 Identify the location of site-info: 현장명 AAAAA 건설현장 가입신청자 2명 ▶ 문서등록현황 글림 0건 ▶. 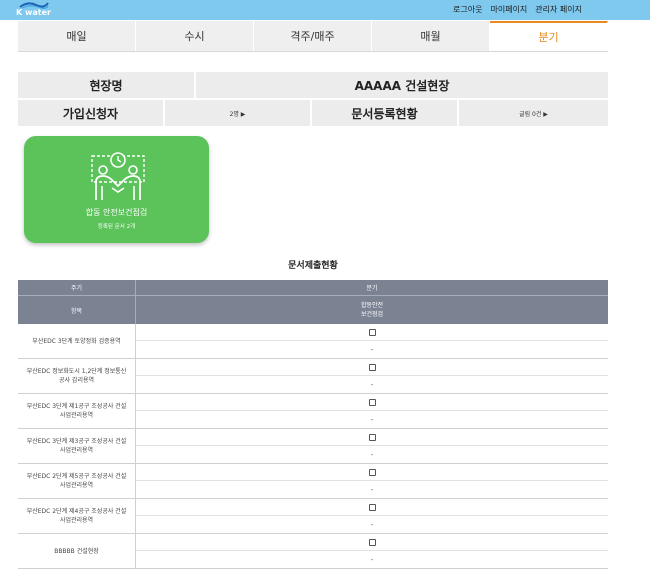
(313, 100).